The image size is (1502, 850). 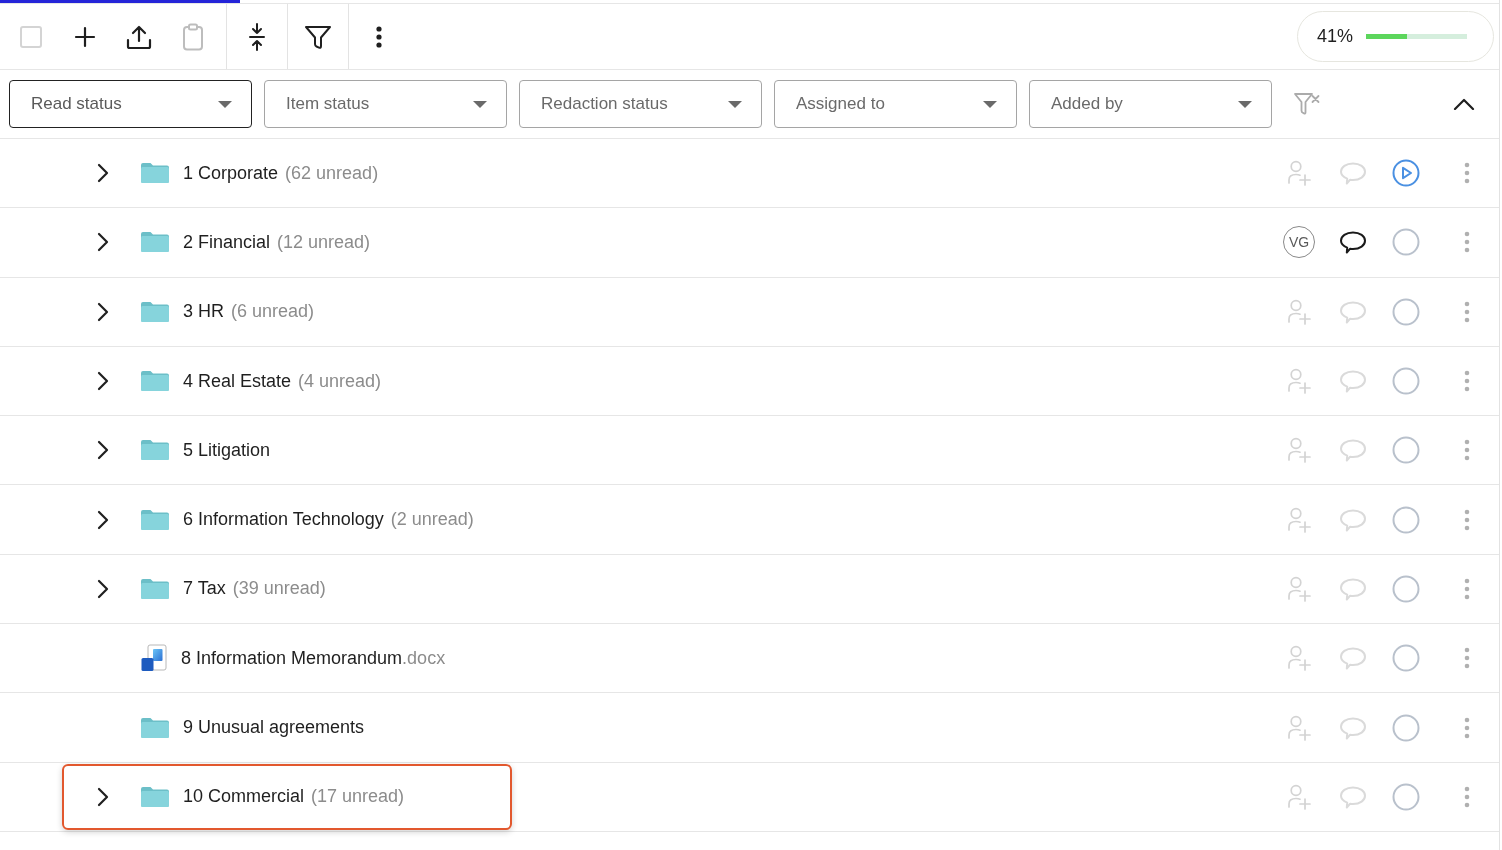 What do you see at coordinates (324, 242) in the screenshot?
I see `unread-count: (12 unread)` at bounding box center [324, 242].